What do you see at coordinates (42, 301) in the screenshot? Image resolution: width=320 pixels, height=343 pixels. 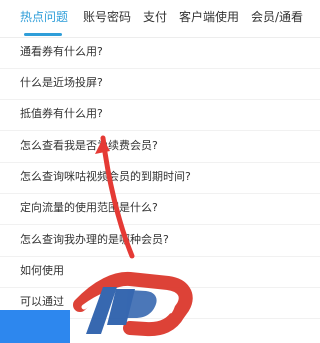 I see `faq-item-label: 可以通过` at bounding box center [42, 301].